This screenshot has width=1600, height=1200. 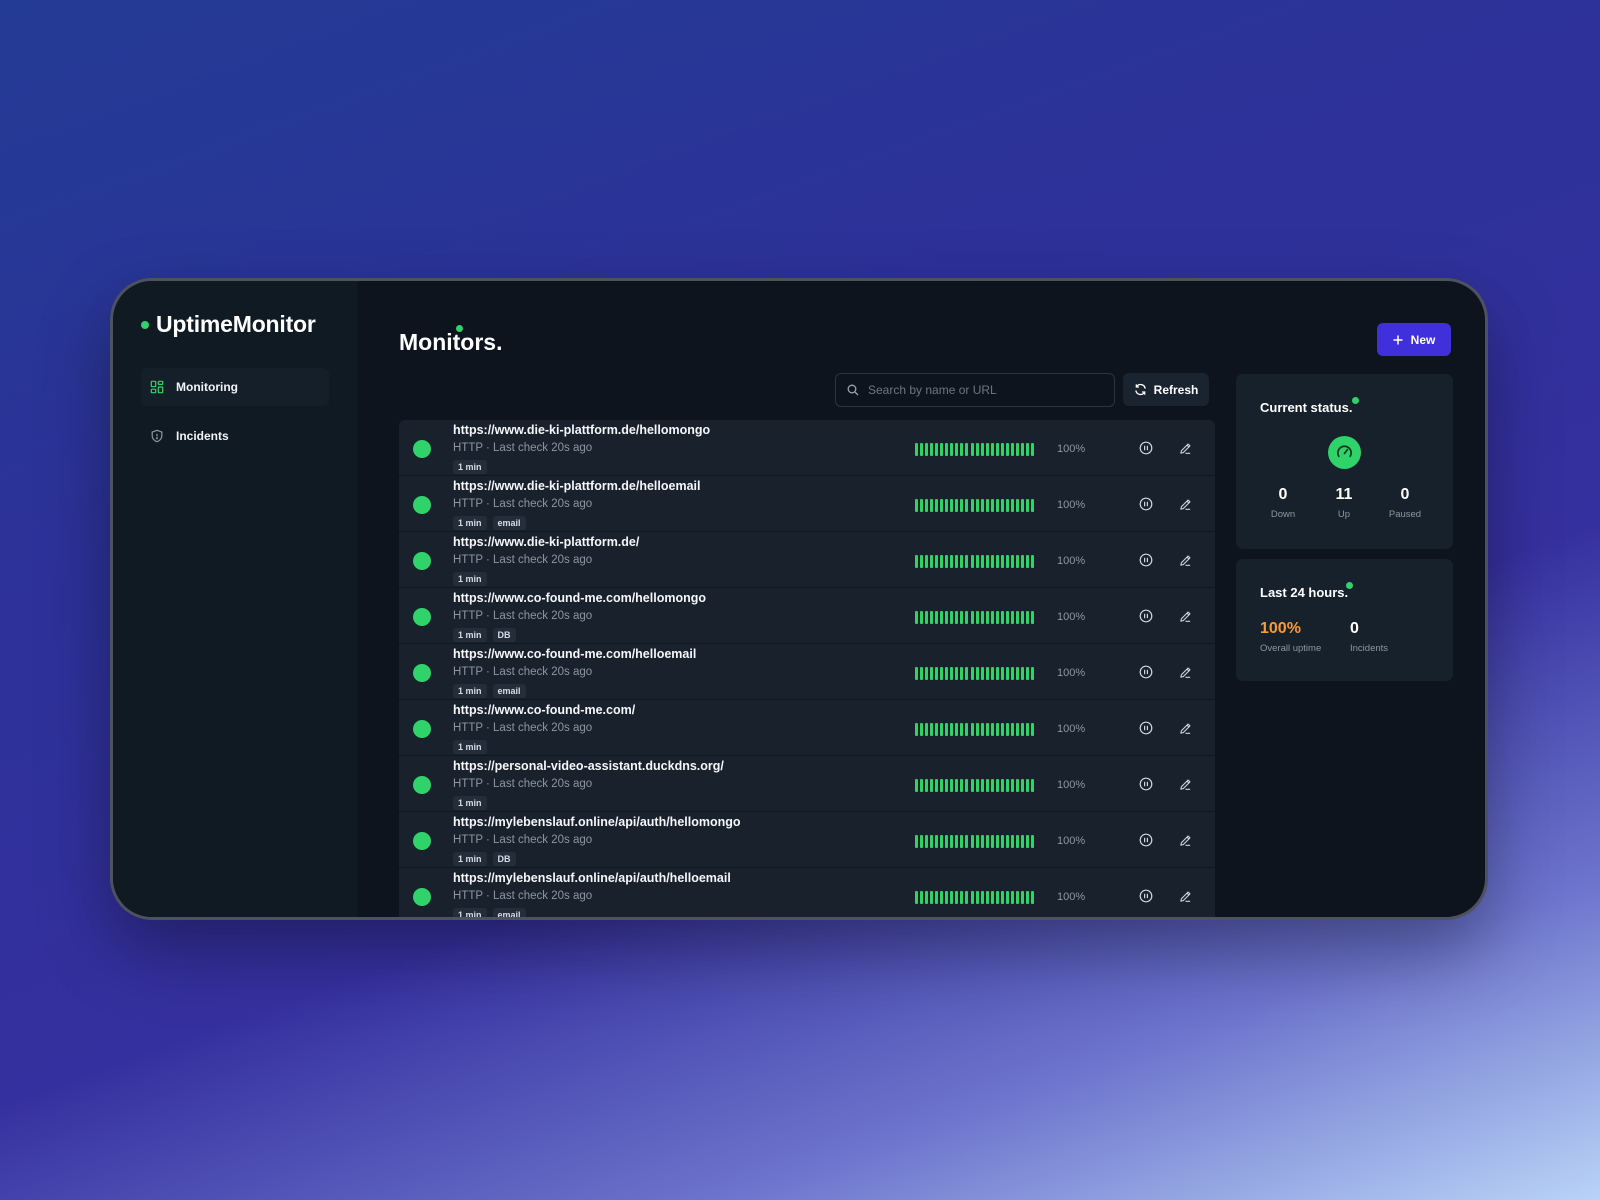 What do you see at coordinates (523, 728) in the screenshot?
I see `monitor-meta: HTTP · Last check 20s ago` at bounding box center [523, 728].